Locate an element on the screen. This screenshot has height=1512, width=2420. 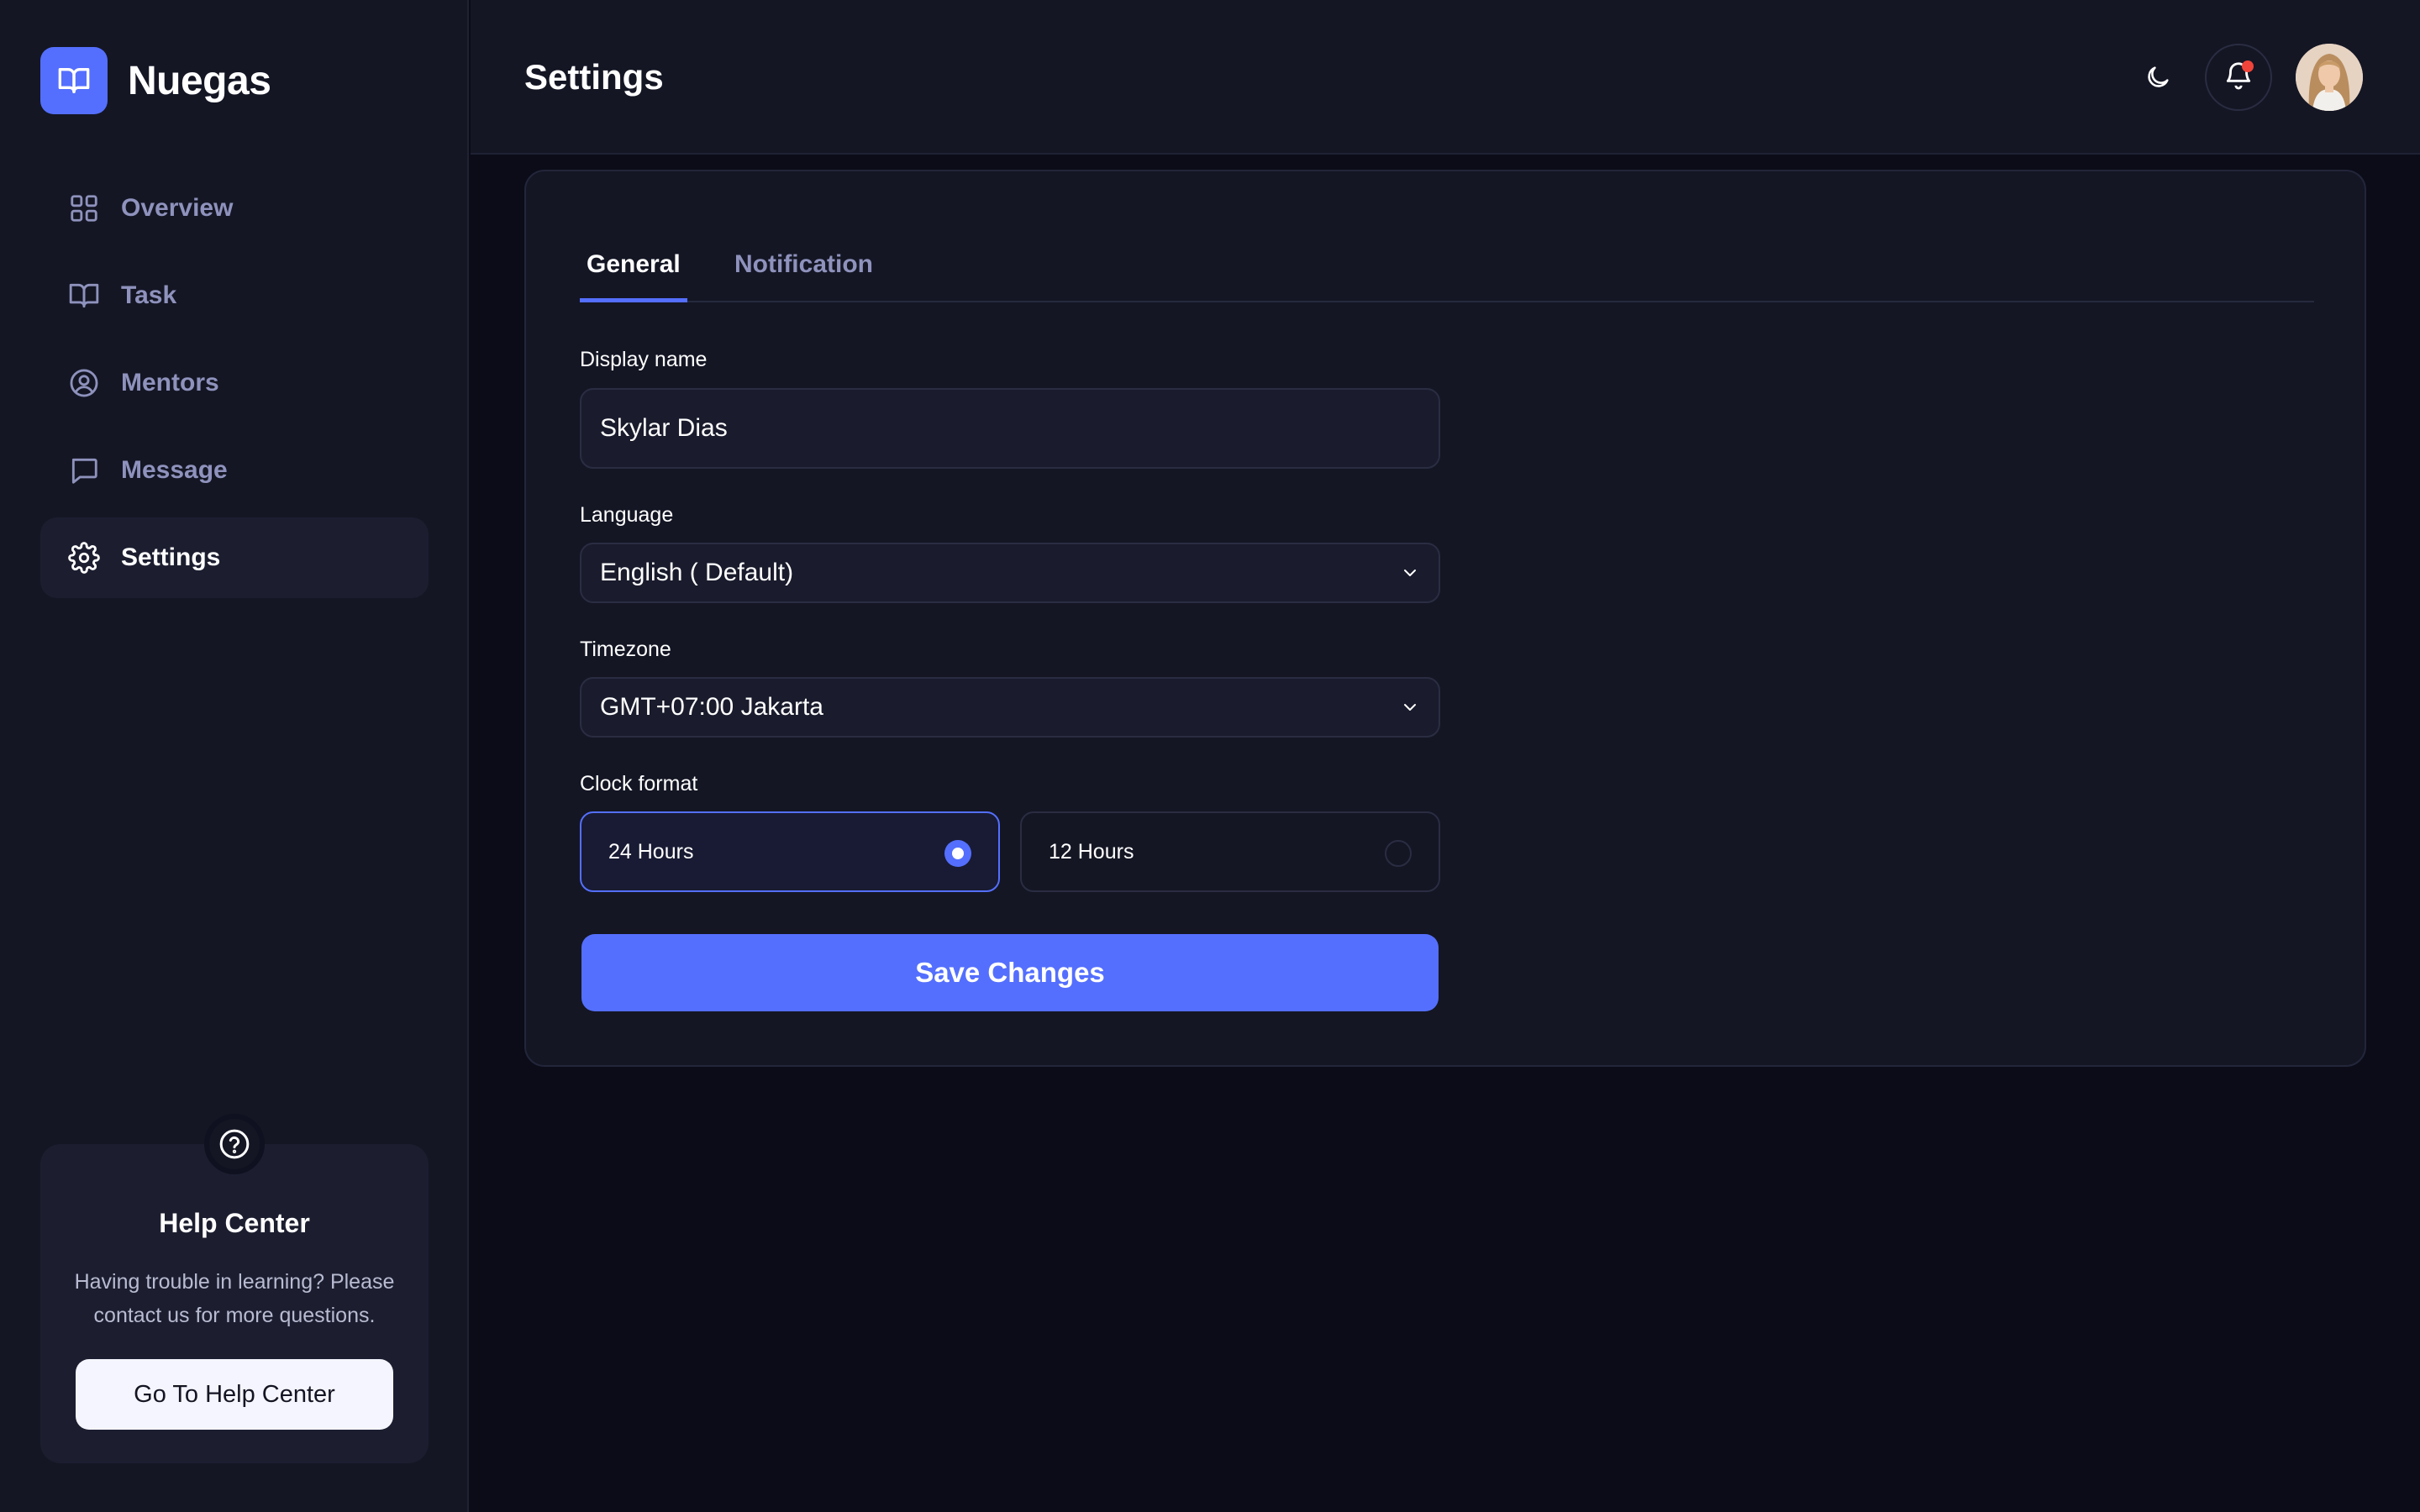
gear-icon is located at coordinates (84, 558).